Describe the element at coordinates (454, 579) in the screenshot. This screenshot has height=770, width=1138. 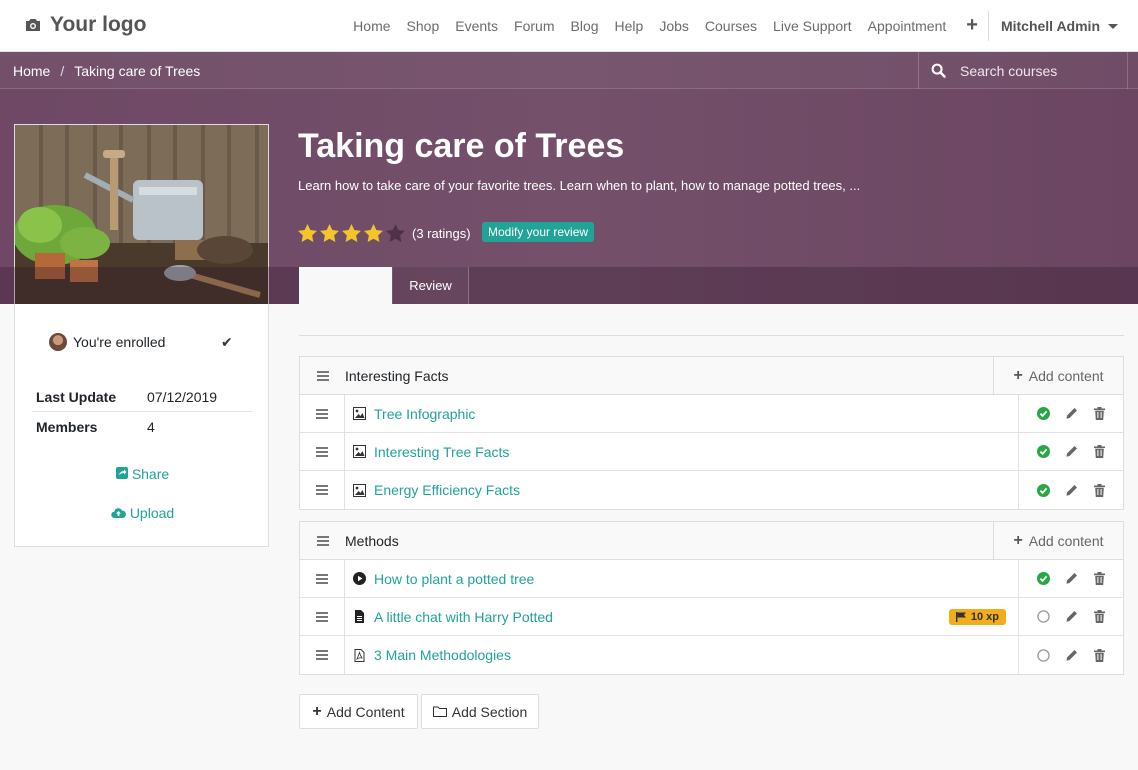
I see `content-link: How to plant a potted tree` at that location.